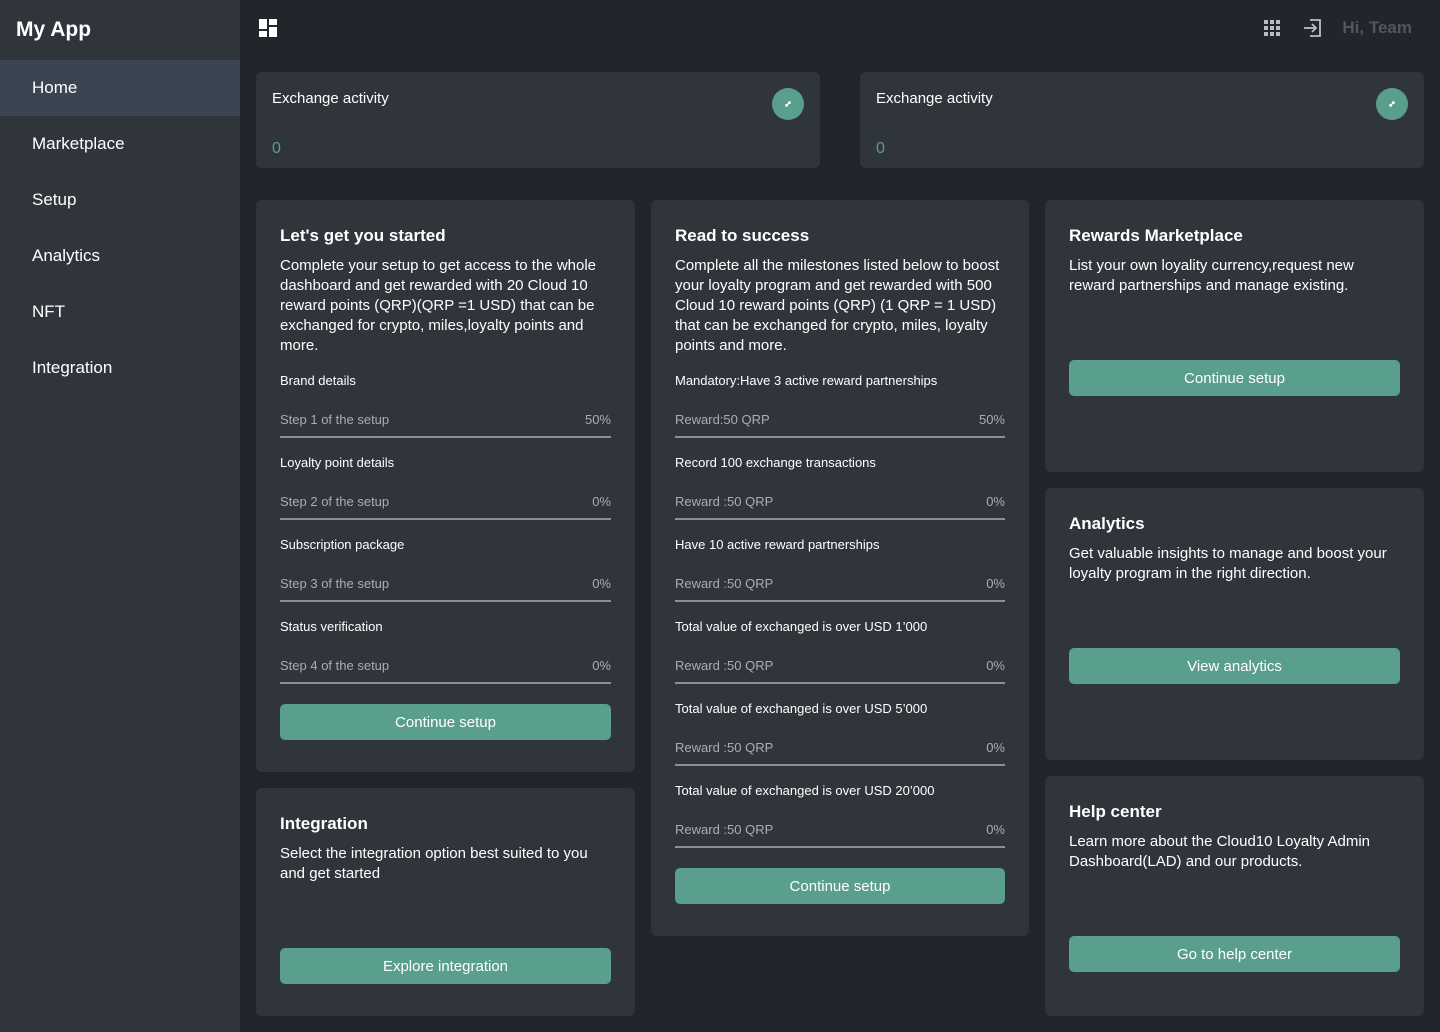 The width and height of the screenshot is (1440, 1032). I want to click on step-title: Subscription package, so click(342, 544).